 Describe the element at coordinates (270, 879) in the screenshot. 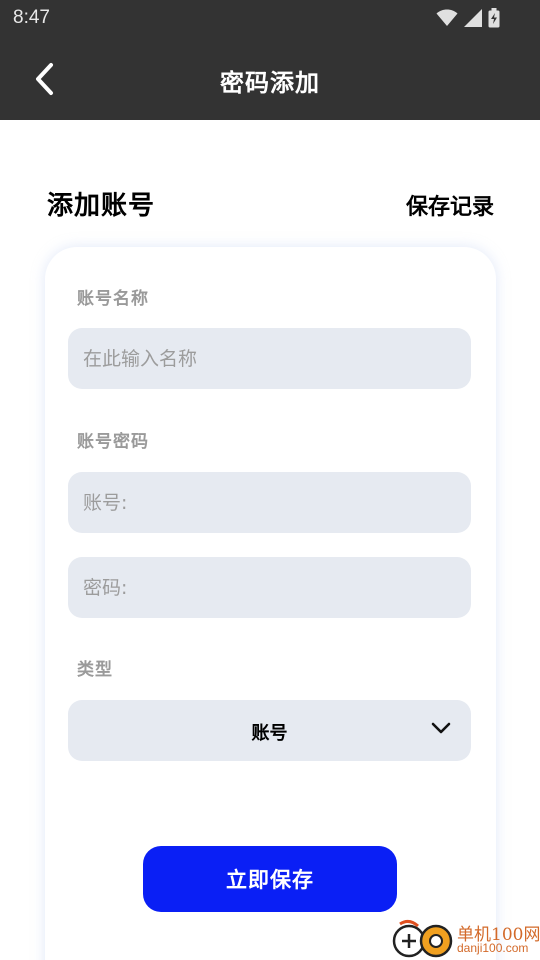

I see `save-now-button: 立即保存` at that location.